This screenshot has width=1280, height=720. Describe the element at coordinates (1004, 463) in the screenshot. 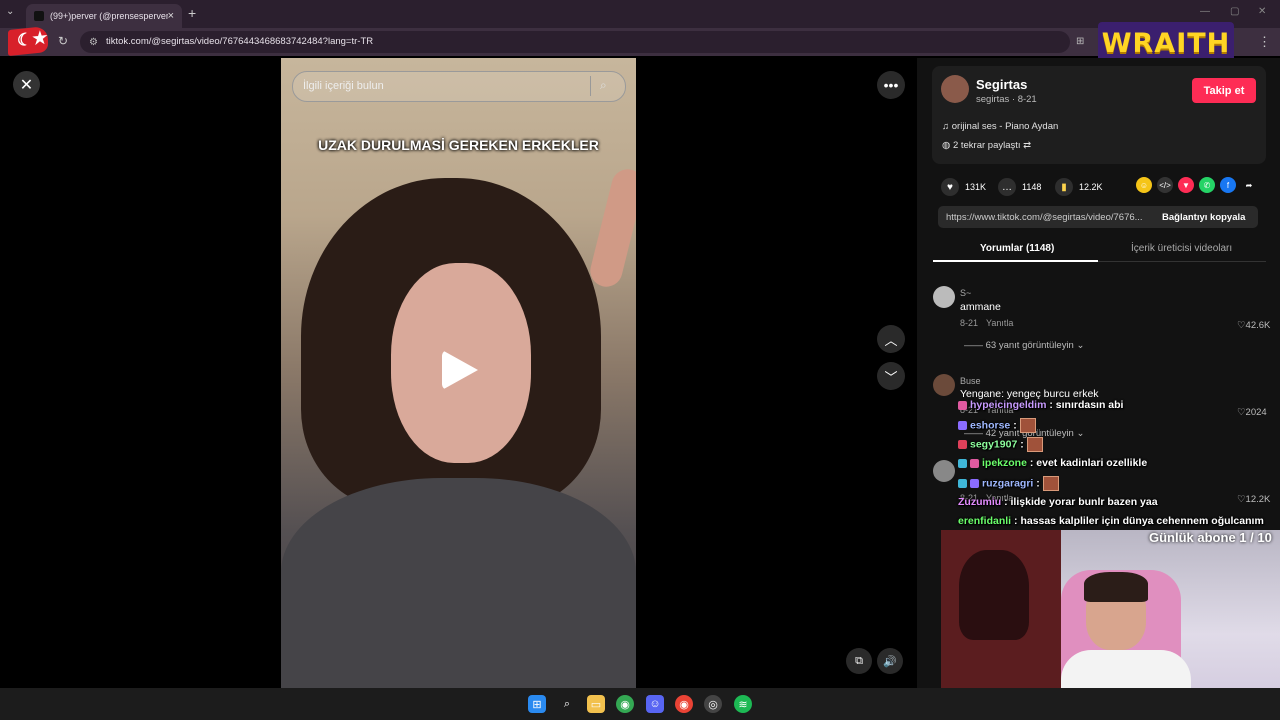

I see `chat-user: ipekzone` at that location.